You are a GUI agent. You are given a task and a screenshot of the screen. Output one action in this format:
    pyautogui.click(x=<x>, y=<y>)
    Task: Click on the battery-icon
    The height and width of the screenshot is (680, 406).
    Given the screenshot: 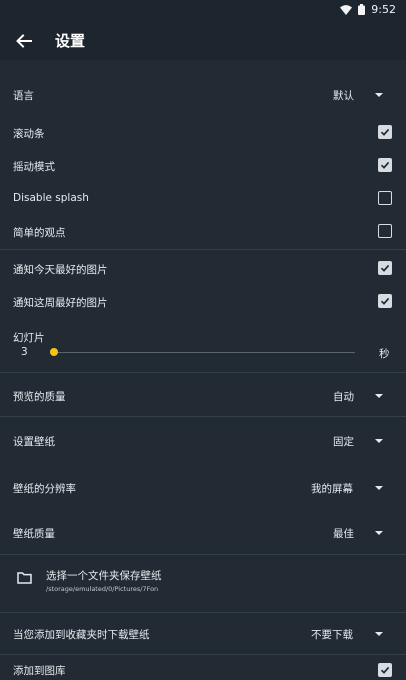 What is the action you would take?
    pyautogui.click(x=362, y=9)
    